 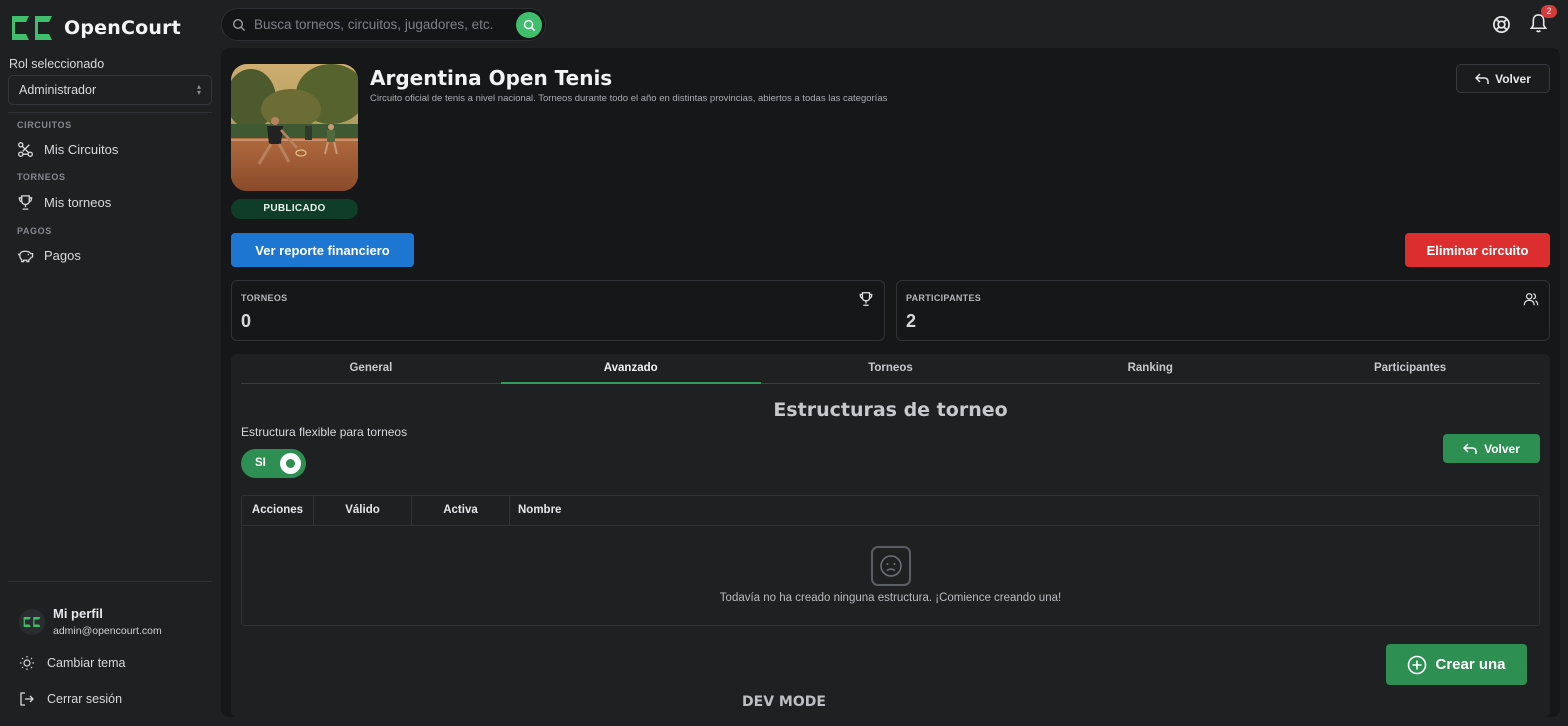 What do you see at coordinates (34, 231) in the screenshot?
I see `section-title-pagos: PAGOS` at bounding box center [34, 231].